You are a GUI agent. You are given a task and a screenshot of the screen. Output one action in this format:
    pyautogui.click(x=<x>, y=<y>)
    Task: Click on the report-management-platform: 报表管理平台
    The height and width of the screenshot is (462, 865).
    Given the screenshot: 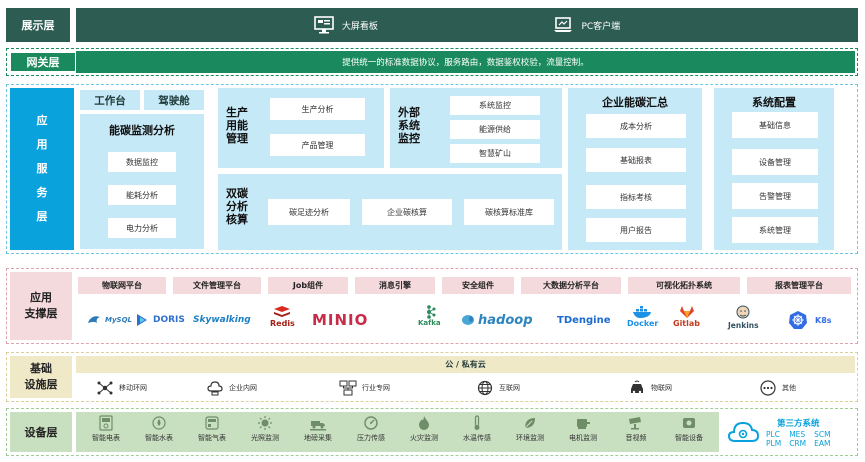 What is the action you would take?
    pyautogui.click(x=799, y=285)
    